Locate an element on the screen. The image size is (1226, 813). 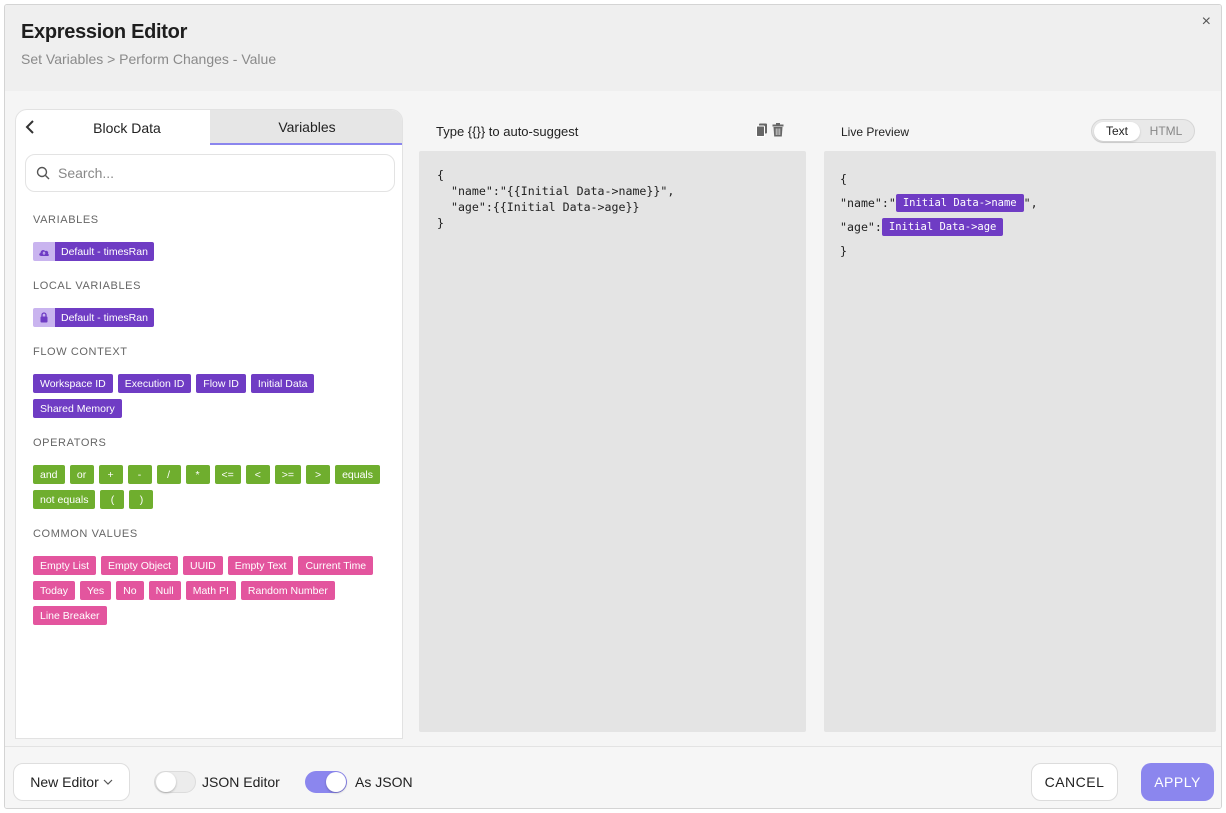
json-editor-toggle is located at coordinates (175, 782).